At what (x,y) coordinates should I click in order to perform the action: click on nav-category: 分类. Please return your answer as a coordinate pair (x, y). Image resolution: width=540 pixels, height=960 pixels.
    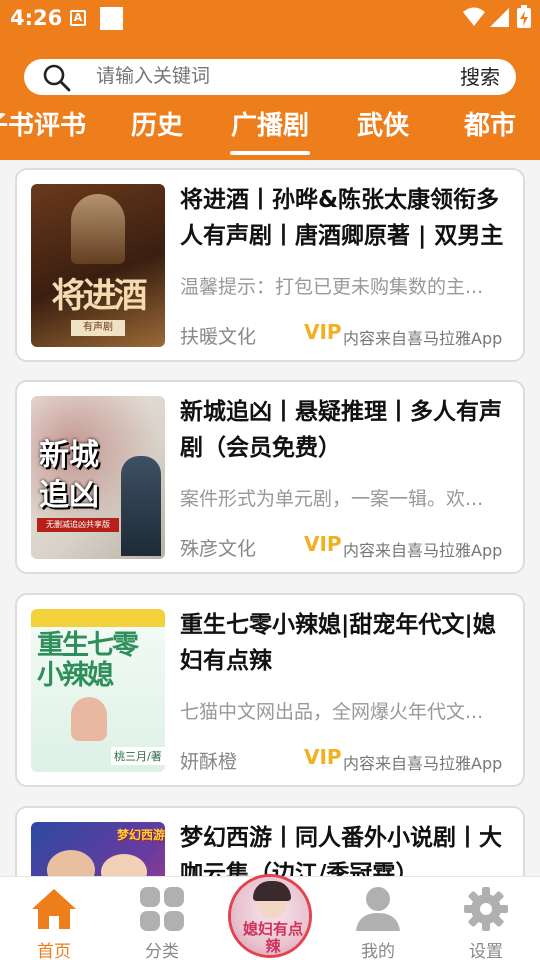
    Looking at the image, I should click on (162, 918).